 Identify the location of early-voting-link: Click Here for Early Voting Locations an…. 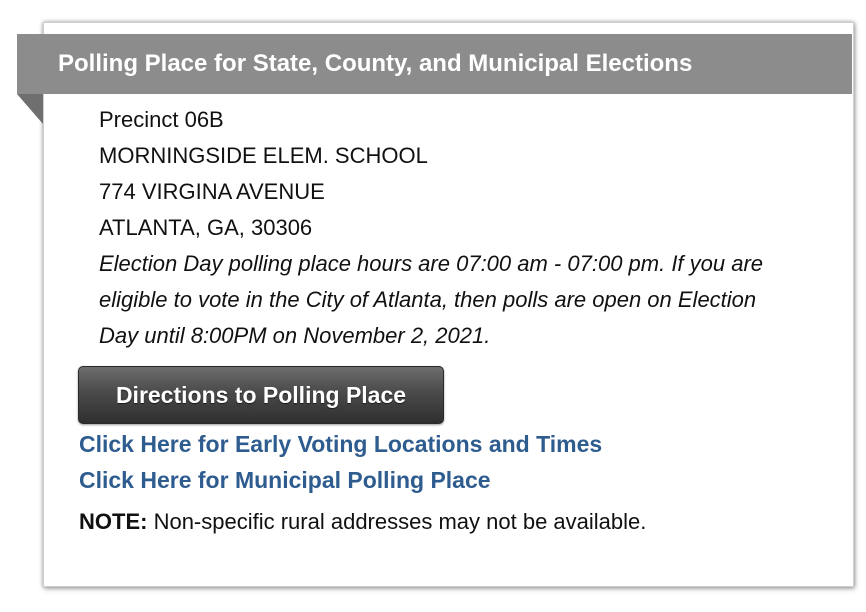
(340, 444).